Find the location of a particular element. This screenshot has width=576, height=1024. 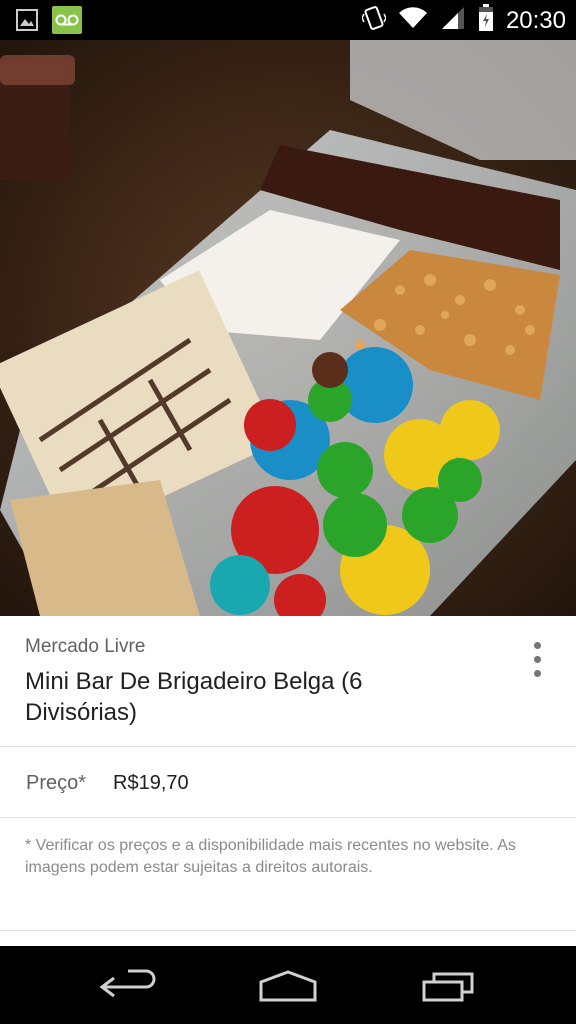

back-button is located at coordinates (128, 985).